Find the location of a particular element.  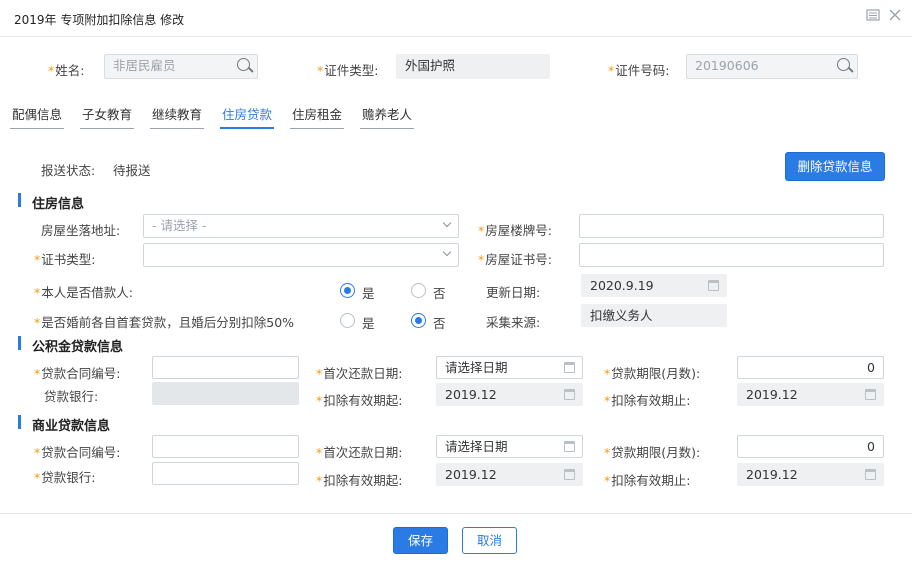

house-cert-label: *房屋证书号: is located at coordinates (515, 259).